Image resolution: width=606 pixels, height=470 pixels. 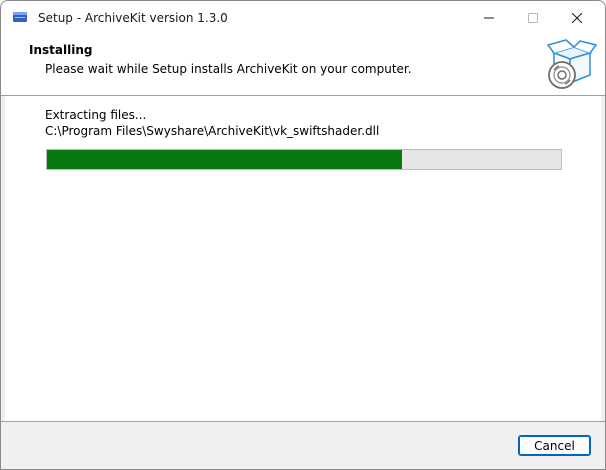 What do you see at coordinates (303, 18) in the screenshot?
I see `title-bar: Setup - ArchiveKit version 1.3.0` at bounding box center [303, 18].